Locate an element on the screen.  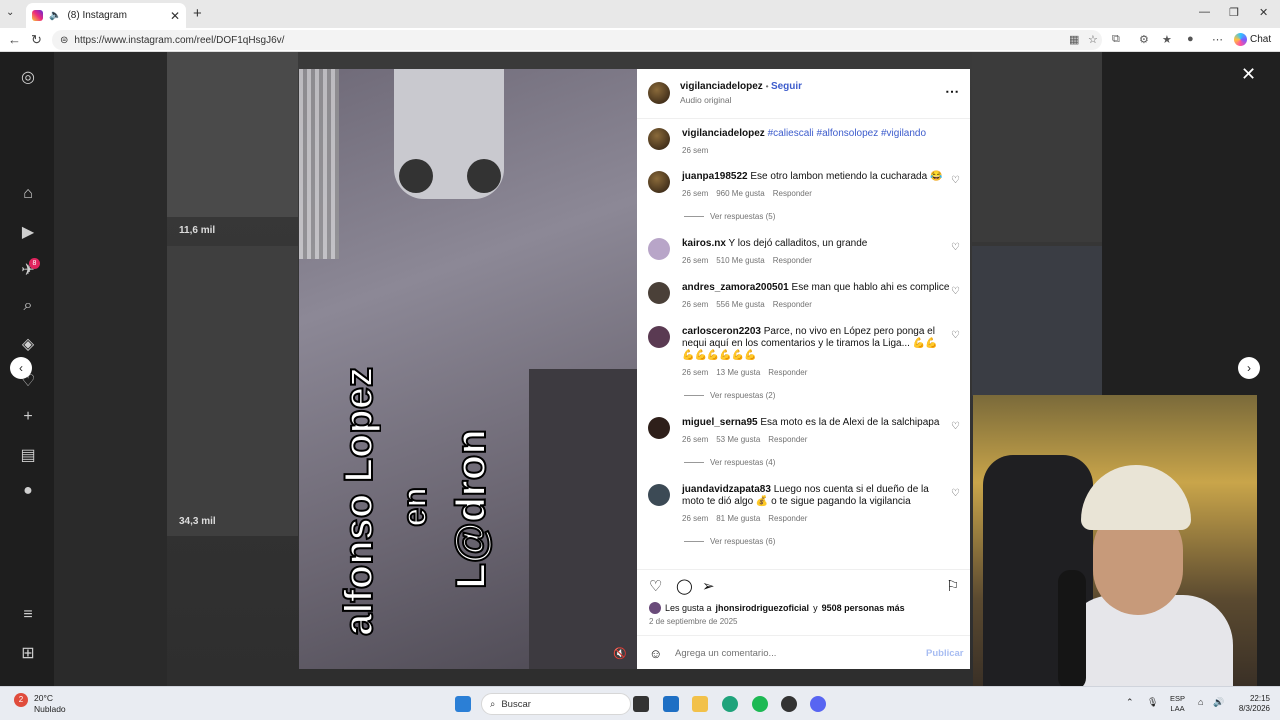
close-window-icon: ✕ is located at coordinates (1263, 12).